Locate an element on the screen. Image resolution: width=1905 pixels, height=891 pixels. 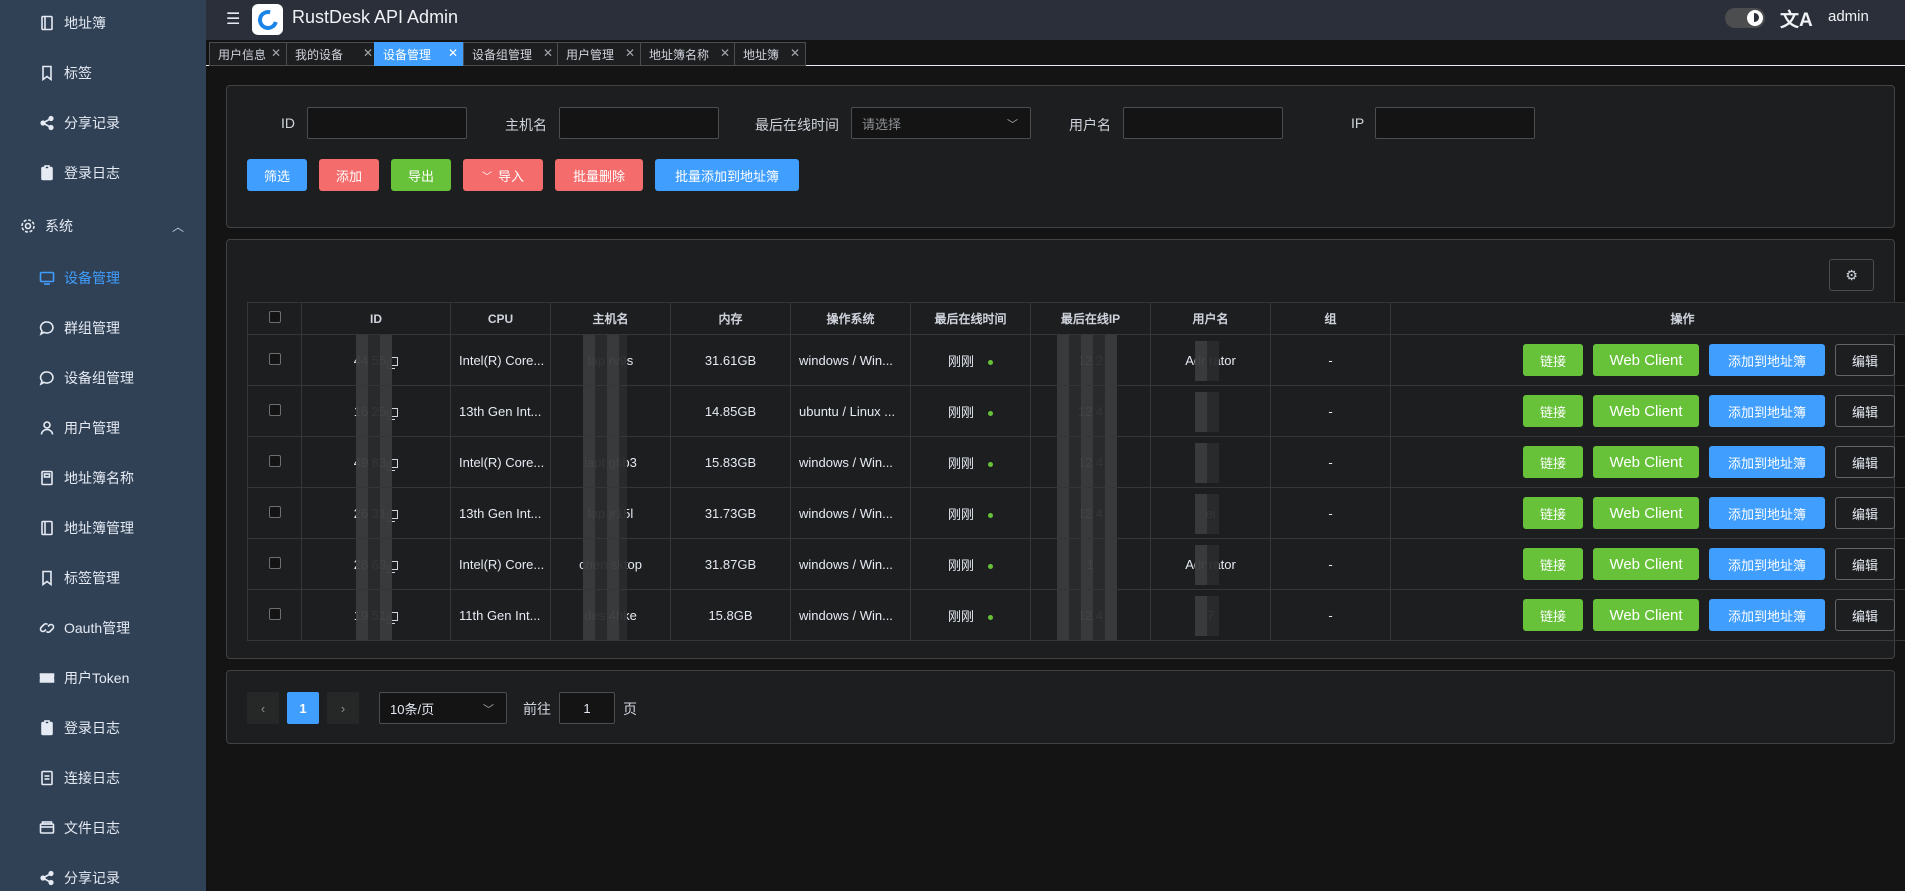
page-button-1: 1 is located at coordinates (303, 708).